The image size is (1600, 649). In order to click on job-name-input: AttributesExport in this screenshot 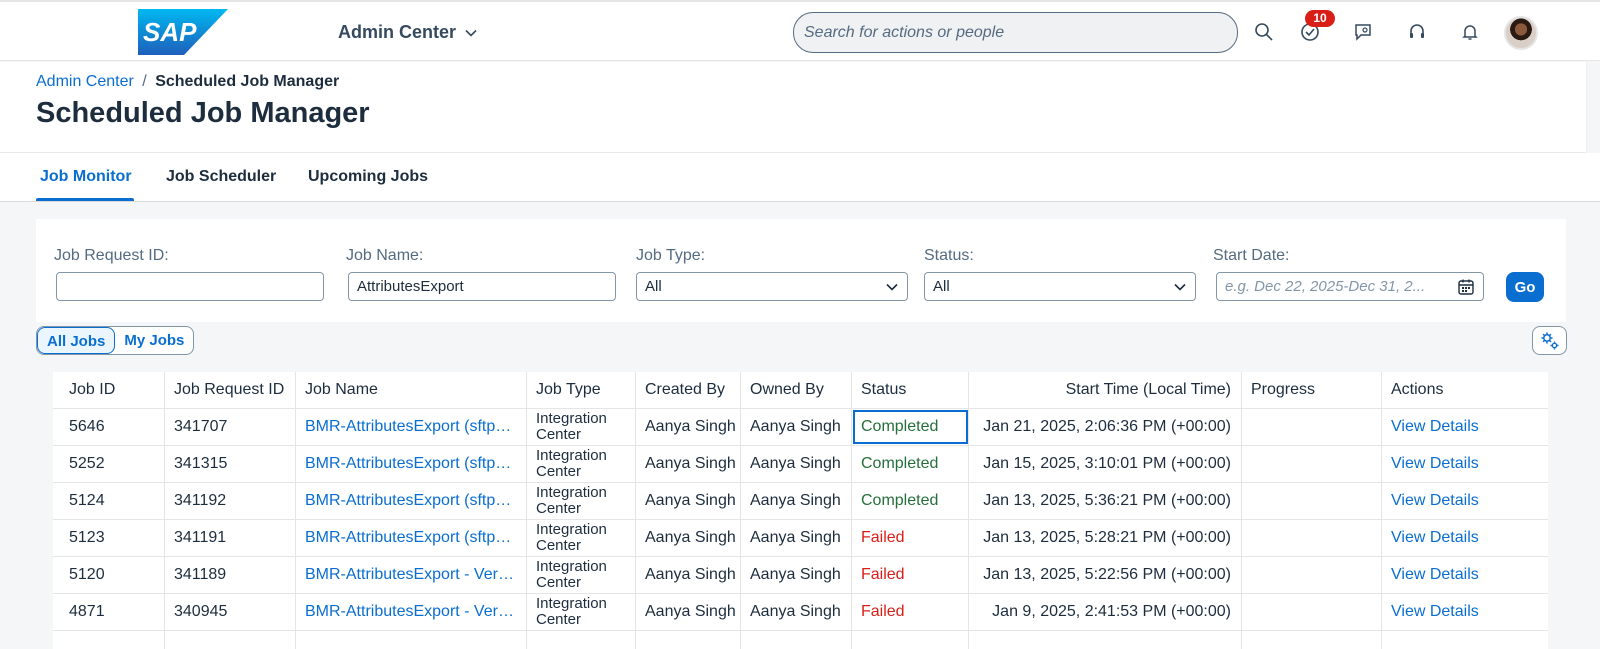, I will do `click(482, 286)`.